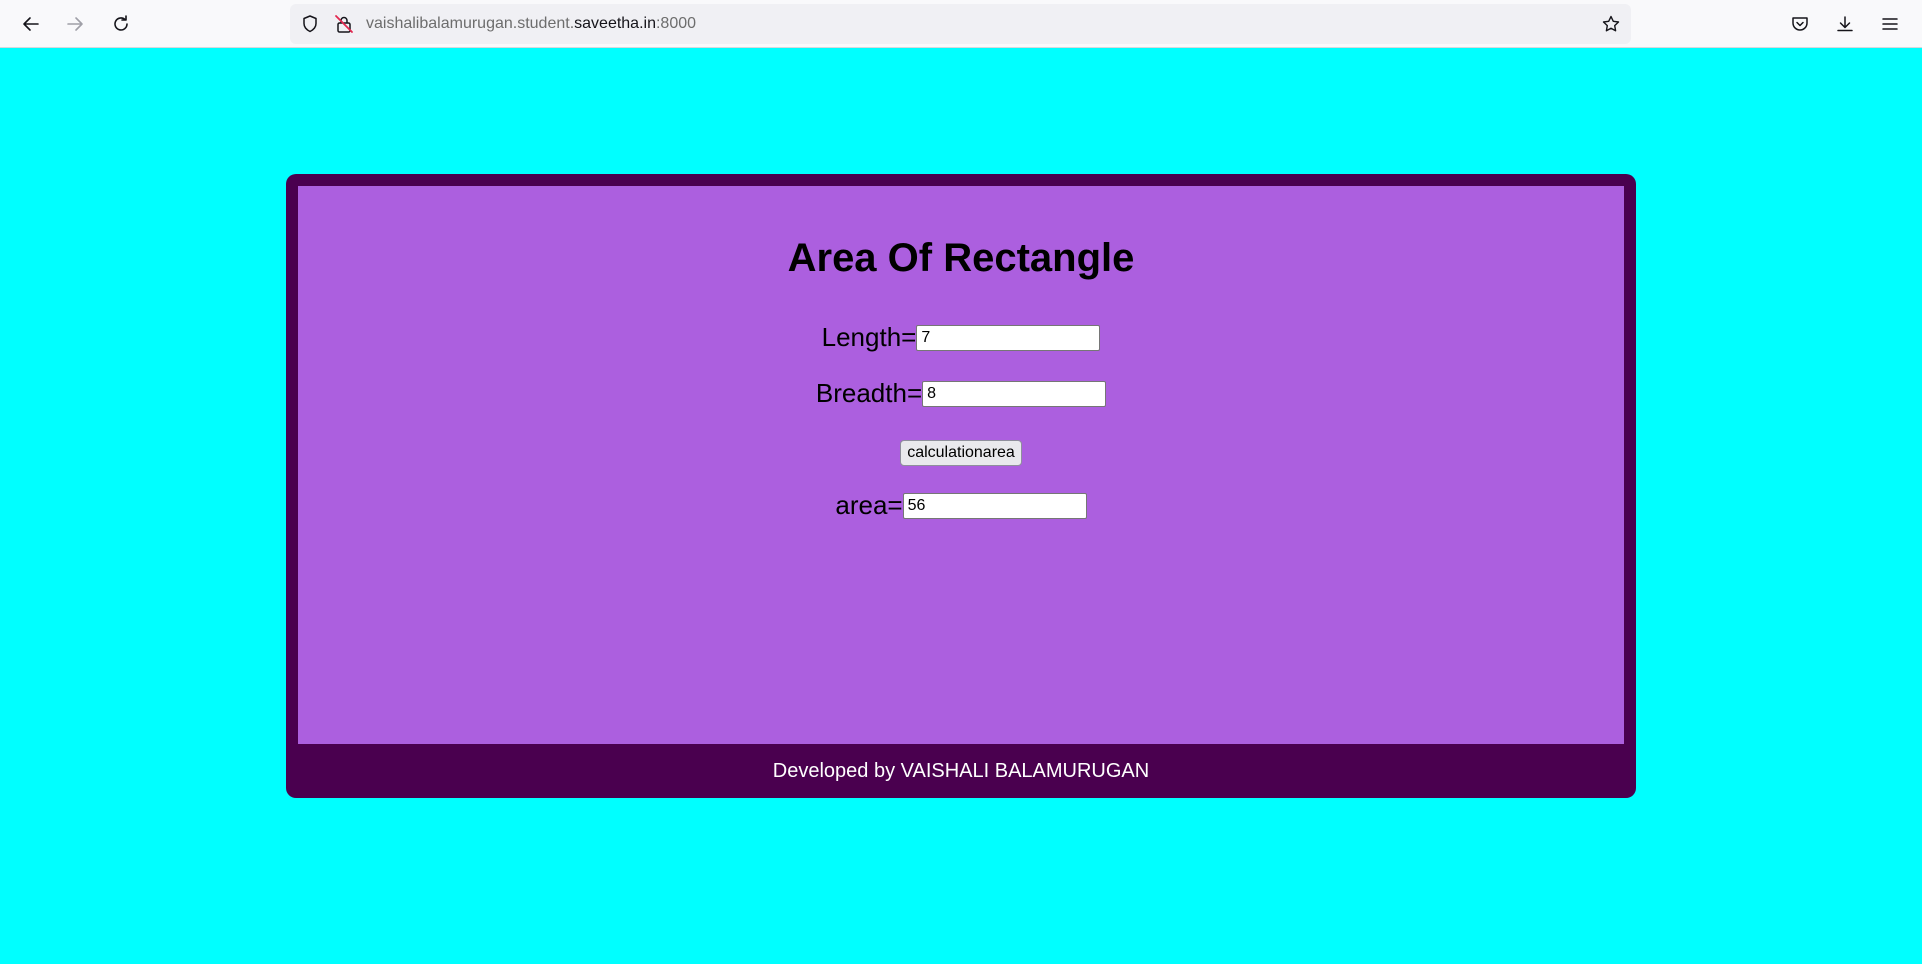  I want to click on calculate-area-button: calculationarea, so click(961, 453).